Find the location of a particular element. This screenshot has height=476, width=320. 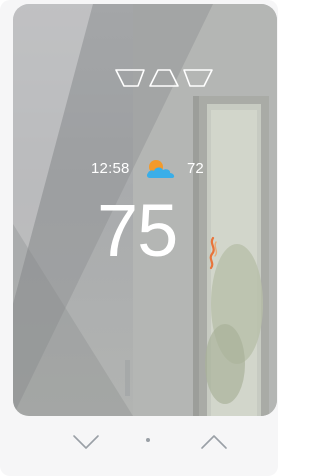

outdoor-temperature: 72 is located at coordinates (195, 168).